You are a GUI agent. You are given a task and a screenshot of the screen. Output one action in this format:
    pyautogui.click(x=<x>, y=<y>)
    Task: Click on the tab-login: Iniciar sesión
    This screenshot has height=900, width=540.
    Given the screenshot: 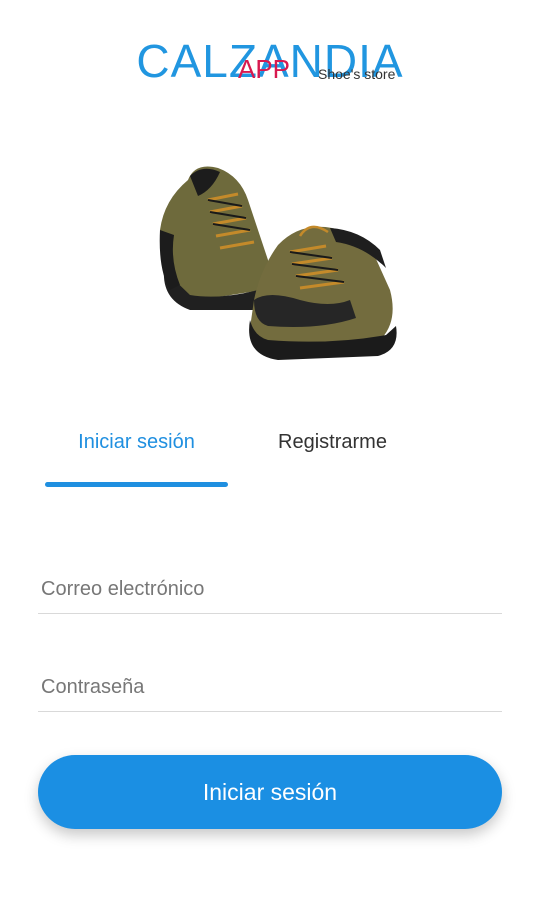 What is the action you would take?
    pyautogui.click(x=136, y=450)
    